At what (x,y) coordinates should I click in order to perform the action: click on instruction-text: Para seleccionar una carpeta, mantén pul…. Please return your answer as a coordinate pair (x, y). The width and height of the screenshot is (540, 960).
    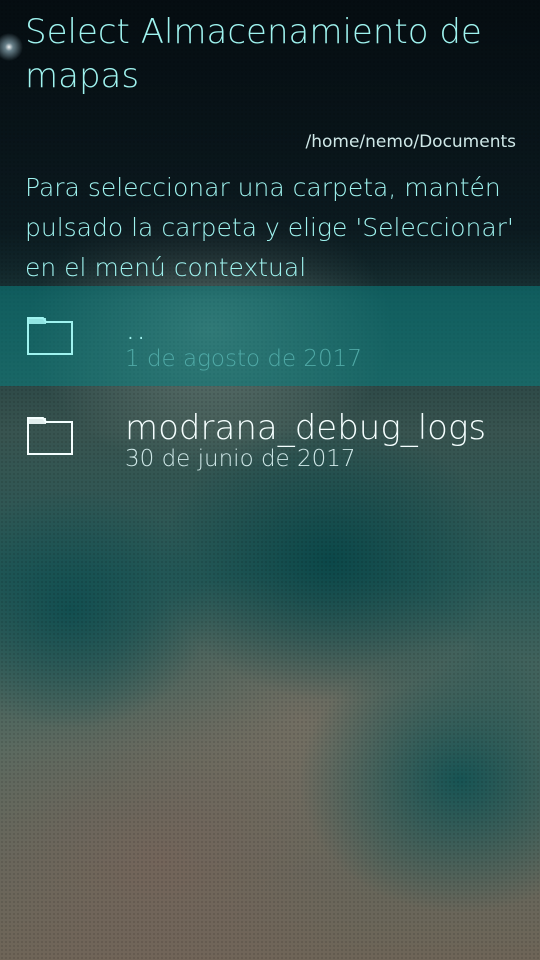
    Looking at the image, I should click on (269, 227).